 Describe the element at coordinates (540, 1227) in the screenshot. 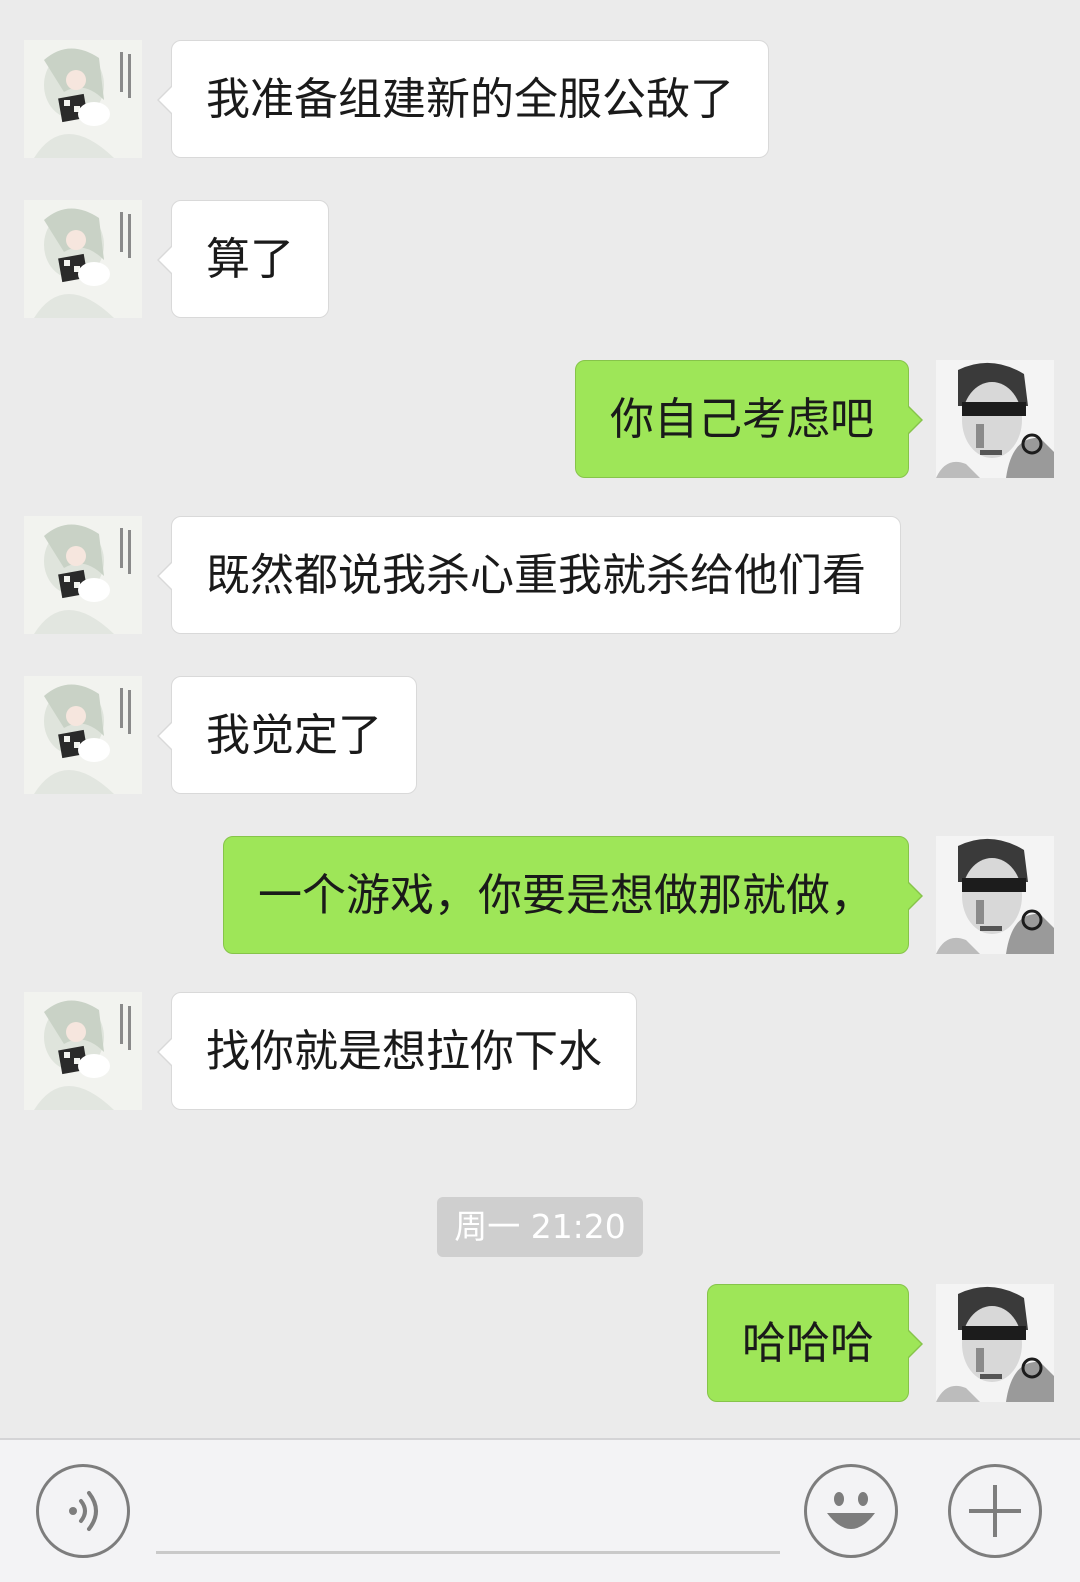

I see `timestamp-divider: 周一 21:20` at that location.